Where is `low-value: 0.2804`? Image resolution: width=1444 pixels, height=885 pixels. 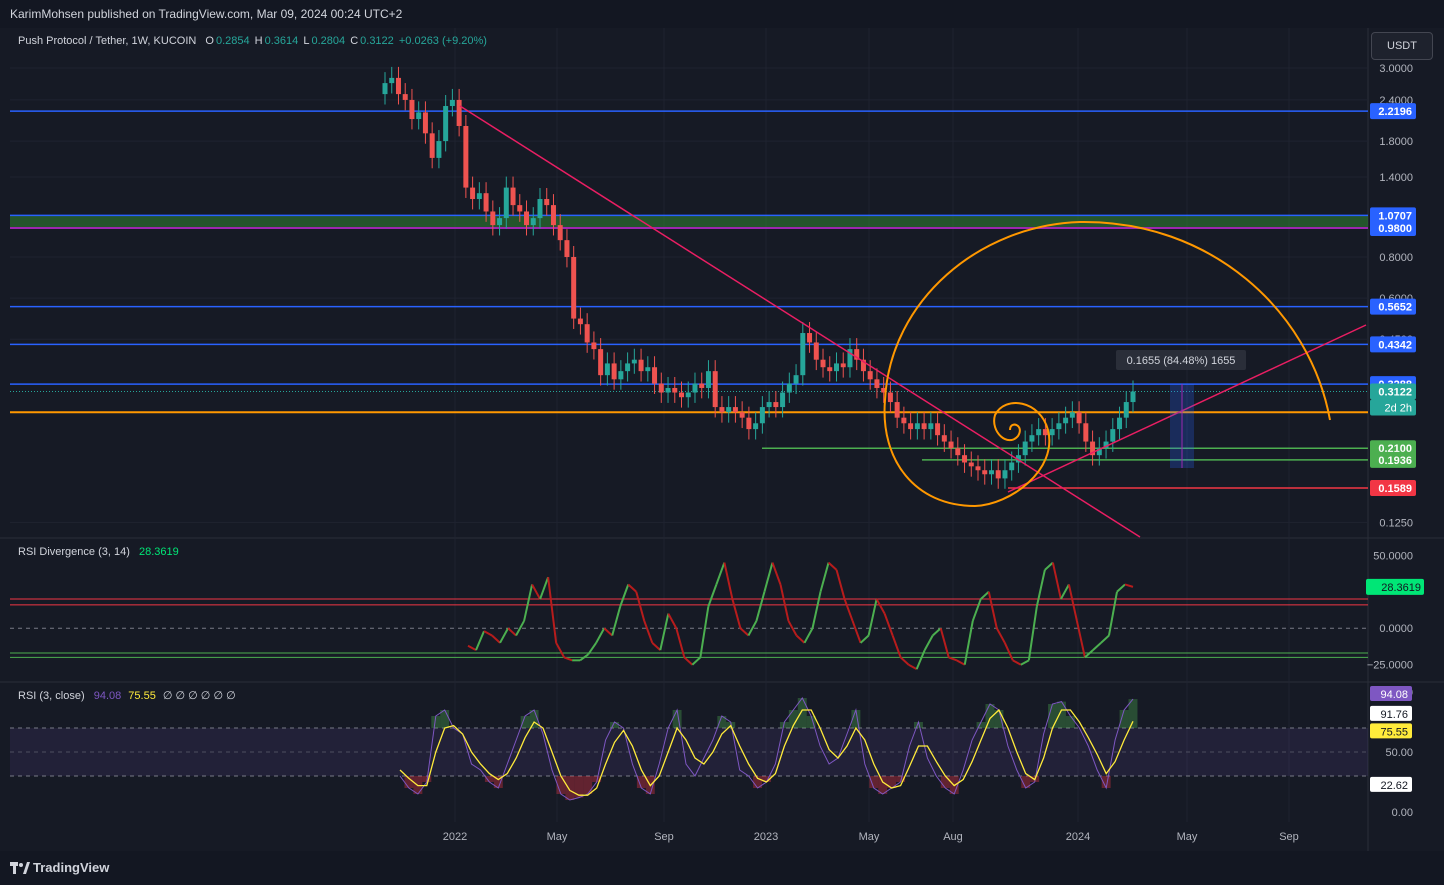
low-value: 0.2804 is located at coordinates (328, 41).